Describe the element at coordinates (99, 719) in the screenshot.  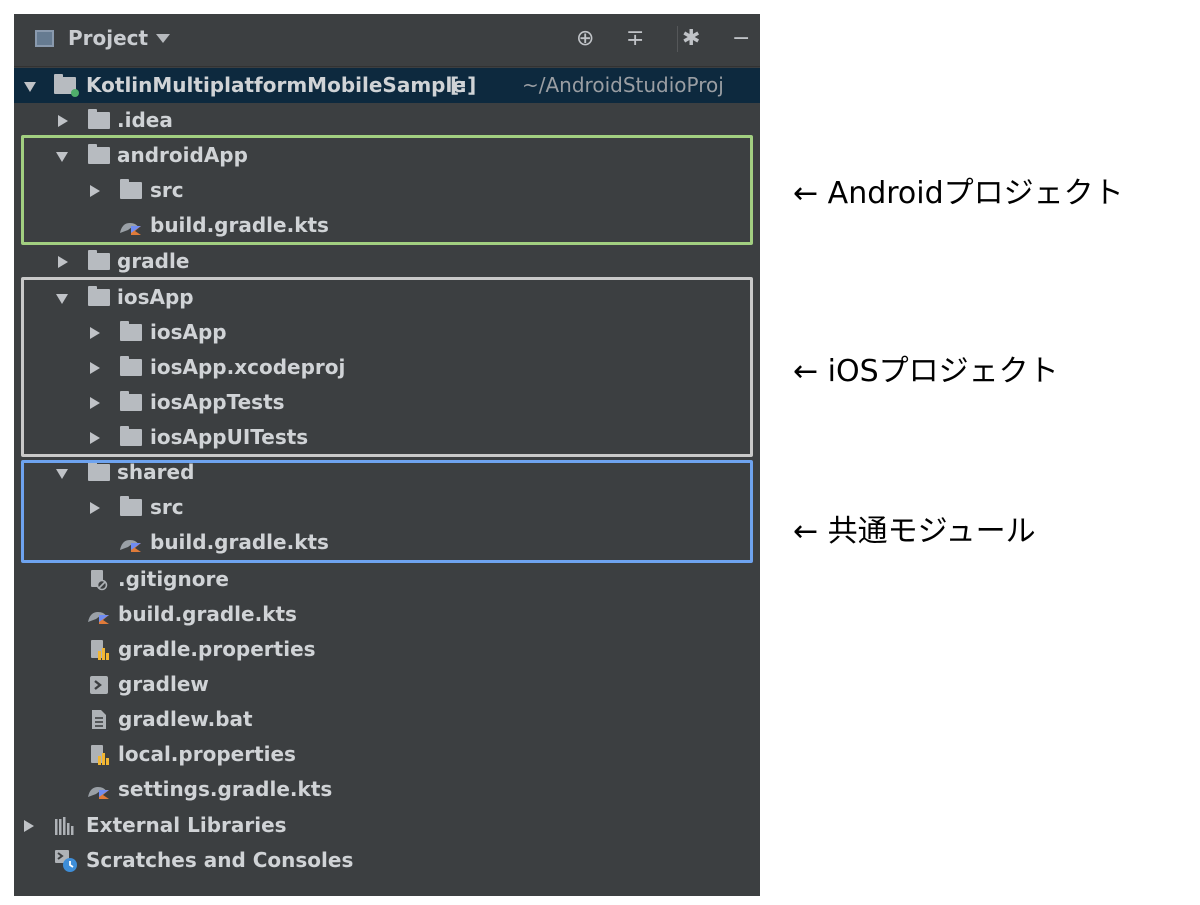
I see `text-file-icon` at that location.